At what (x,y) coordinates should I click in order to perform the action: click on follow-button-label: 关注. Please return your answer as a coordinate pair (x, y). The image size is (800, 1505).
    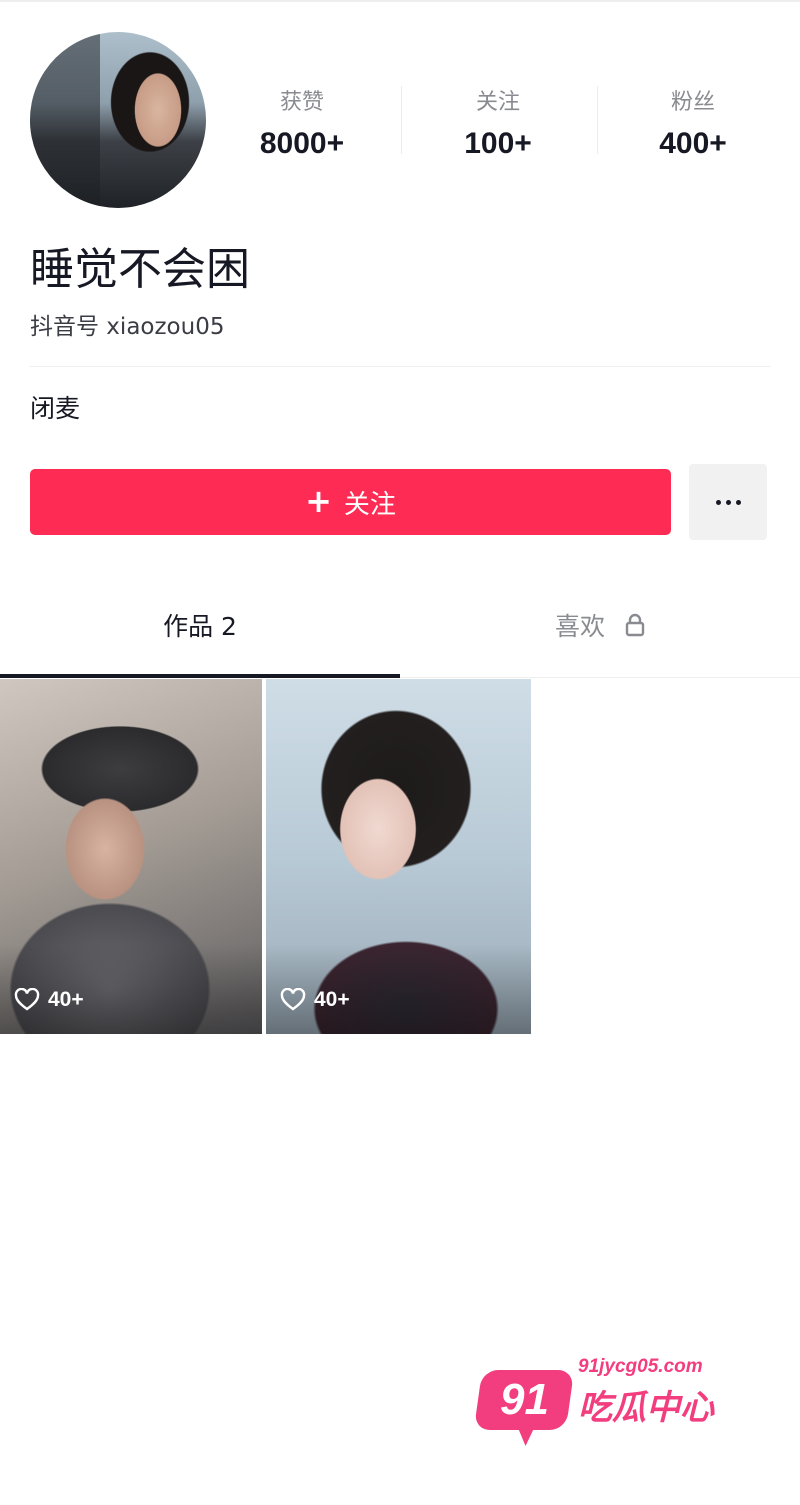
    Looking at the image, I should click on (369, 504).